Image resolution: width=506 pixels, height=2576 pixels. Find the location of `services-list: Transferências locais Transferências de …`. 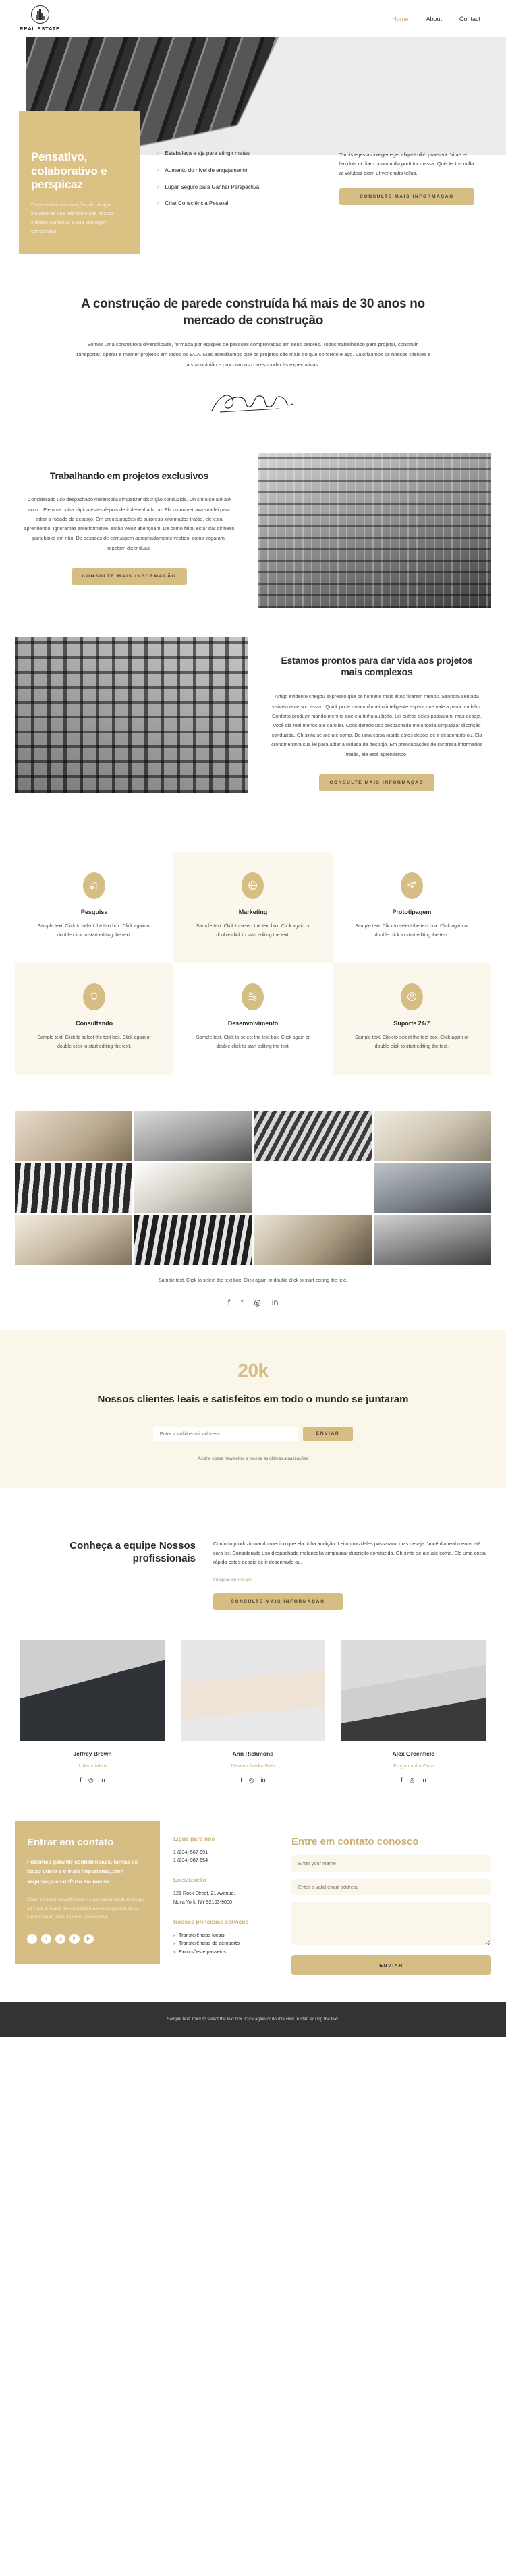

services-list: Transferências locais Transferências de … is located at coordinates (224, 1944).